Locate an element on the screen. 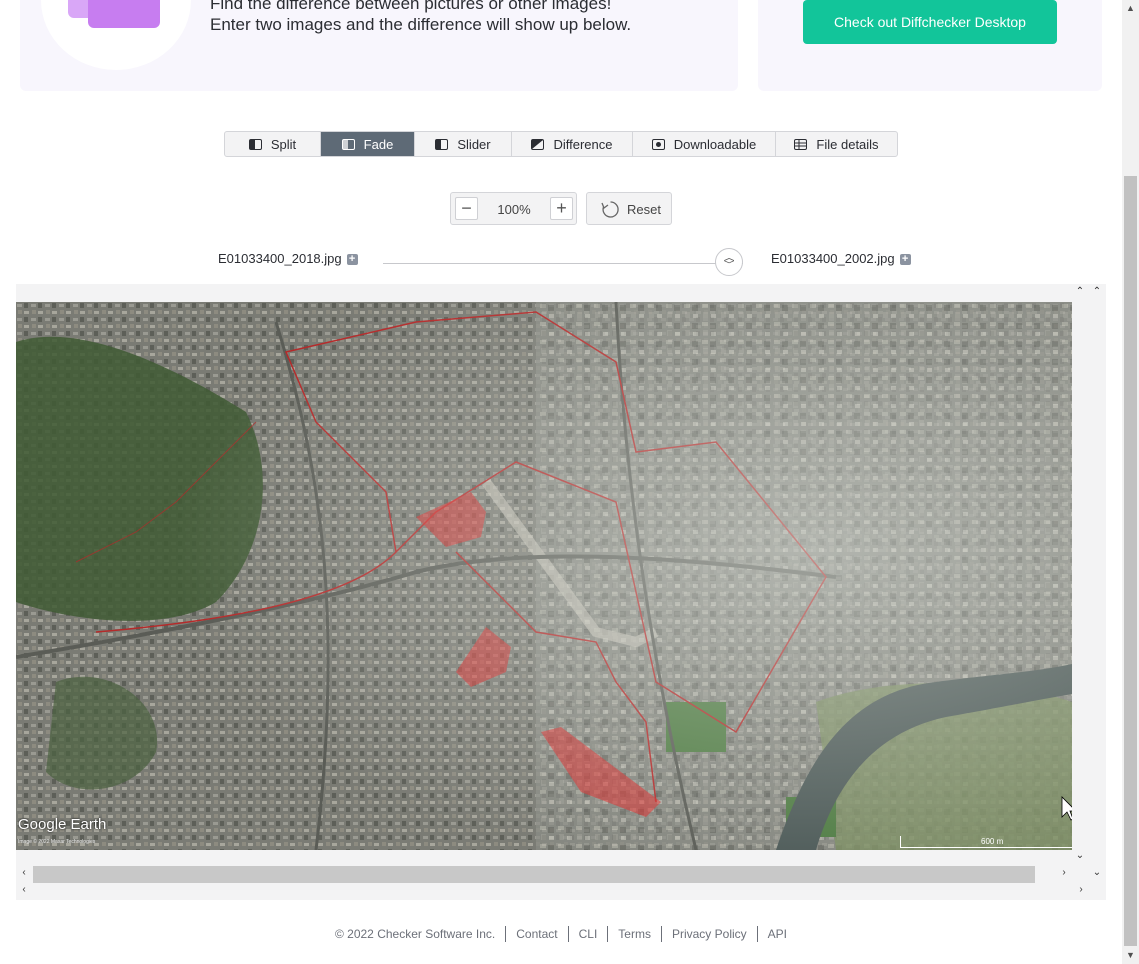 The image size is (1139, 964). page-scrollbar-thumb is located at coordinates (1130, 561).